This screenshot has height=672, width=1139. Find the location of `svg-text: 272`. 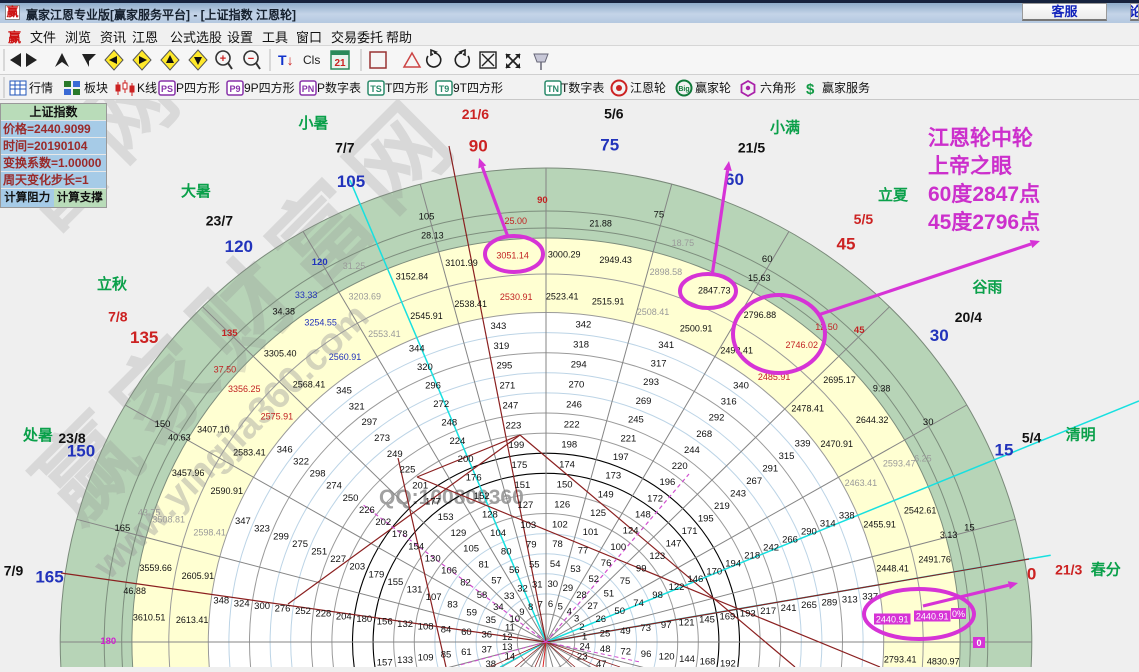

svg-text: 272 is located at coordinates (441, 404).